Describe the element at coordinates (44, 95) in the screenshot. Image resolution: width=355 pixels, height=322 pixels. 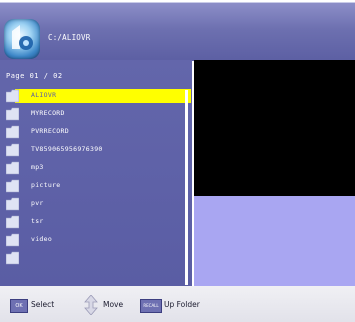
I see `folder-name: ALIOVR` at that location.